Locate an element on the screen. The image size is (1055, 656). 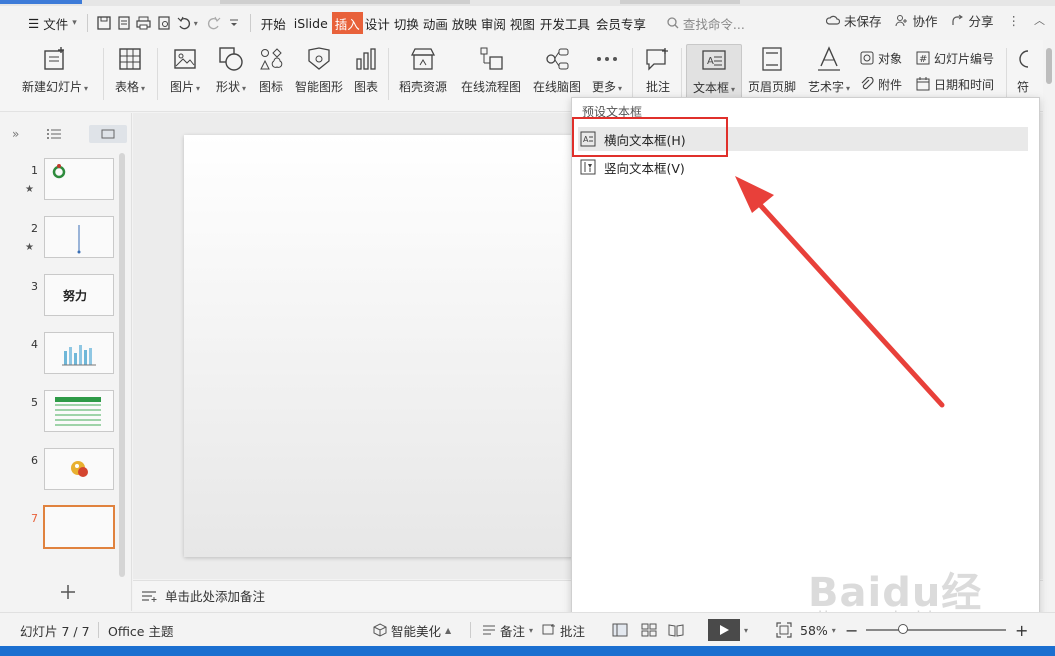
fit-to-window-button is located at coordinates (784, 630).